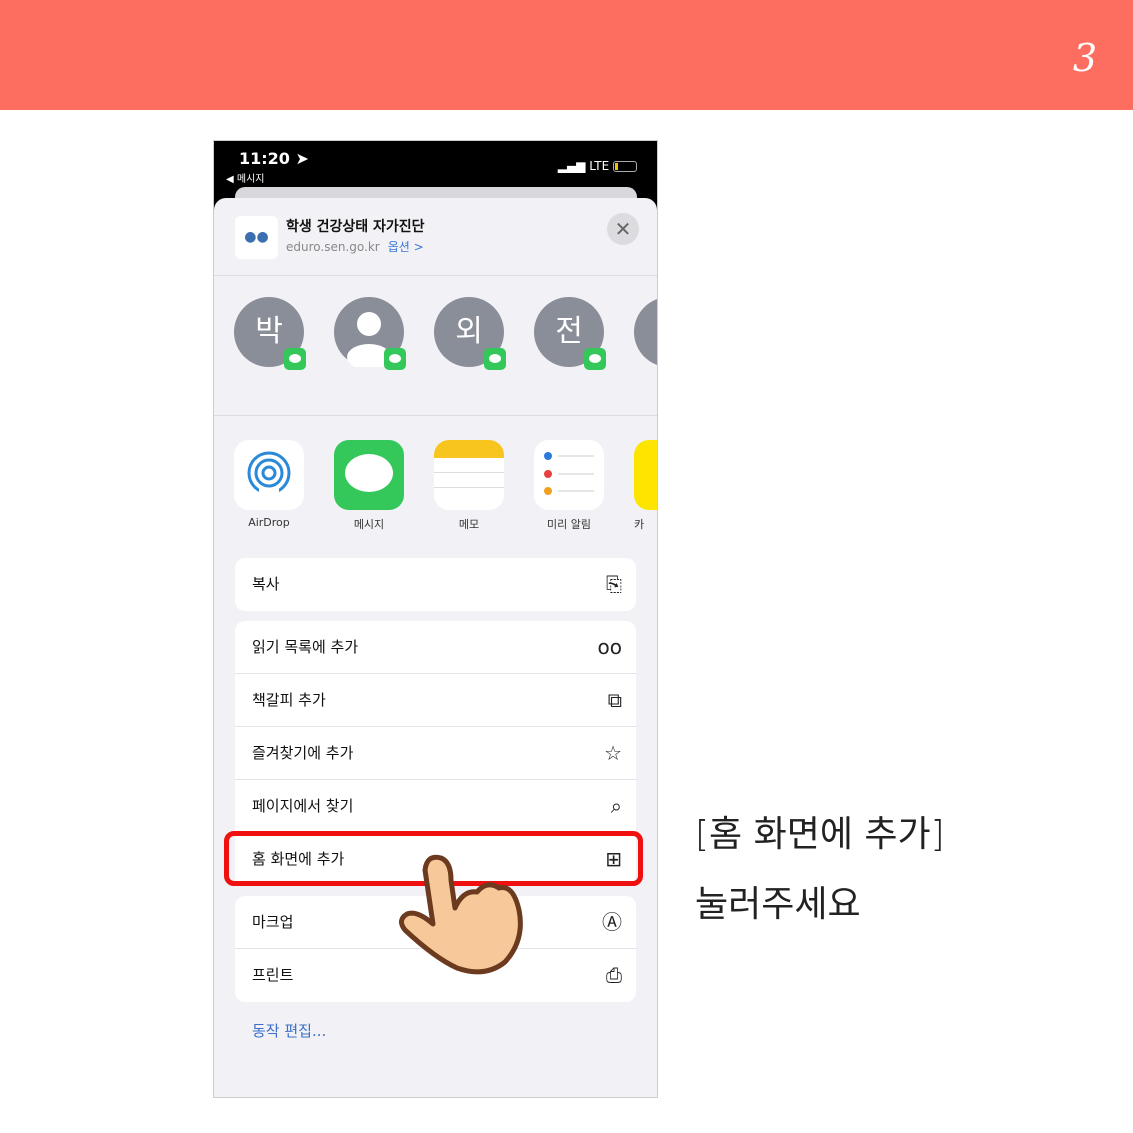 The height and width of the screenshot is (1133, 1133). I want to click on back-to-messages: ◀ 메시지, so click(245, 177).